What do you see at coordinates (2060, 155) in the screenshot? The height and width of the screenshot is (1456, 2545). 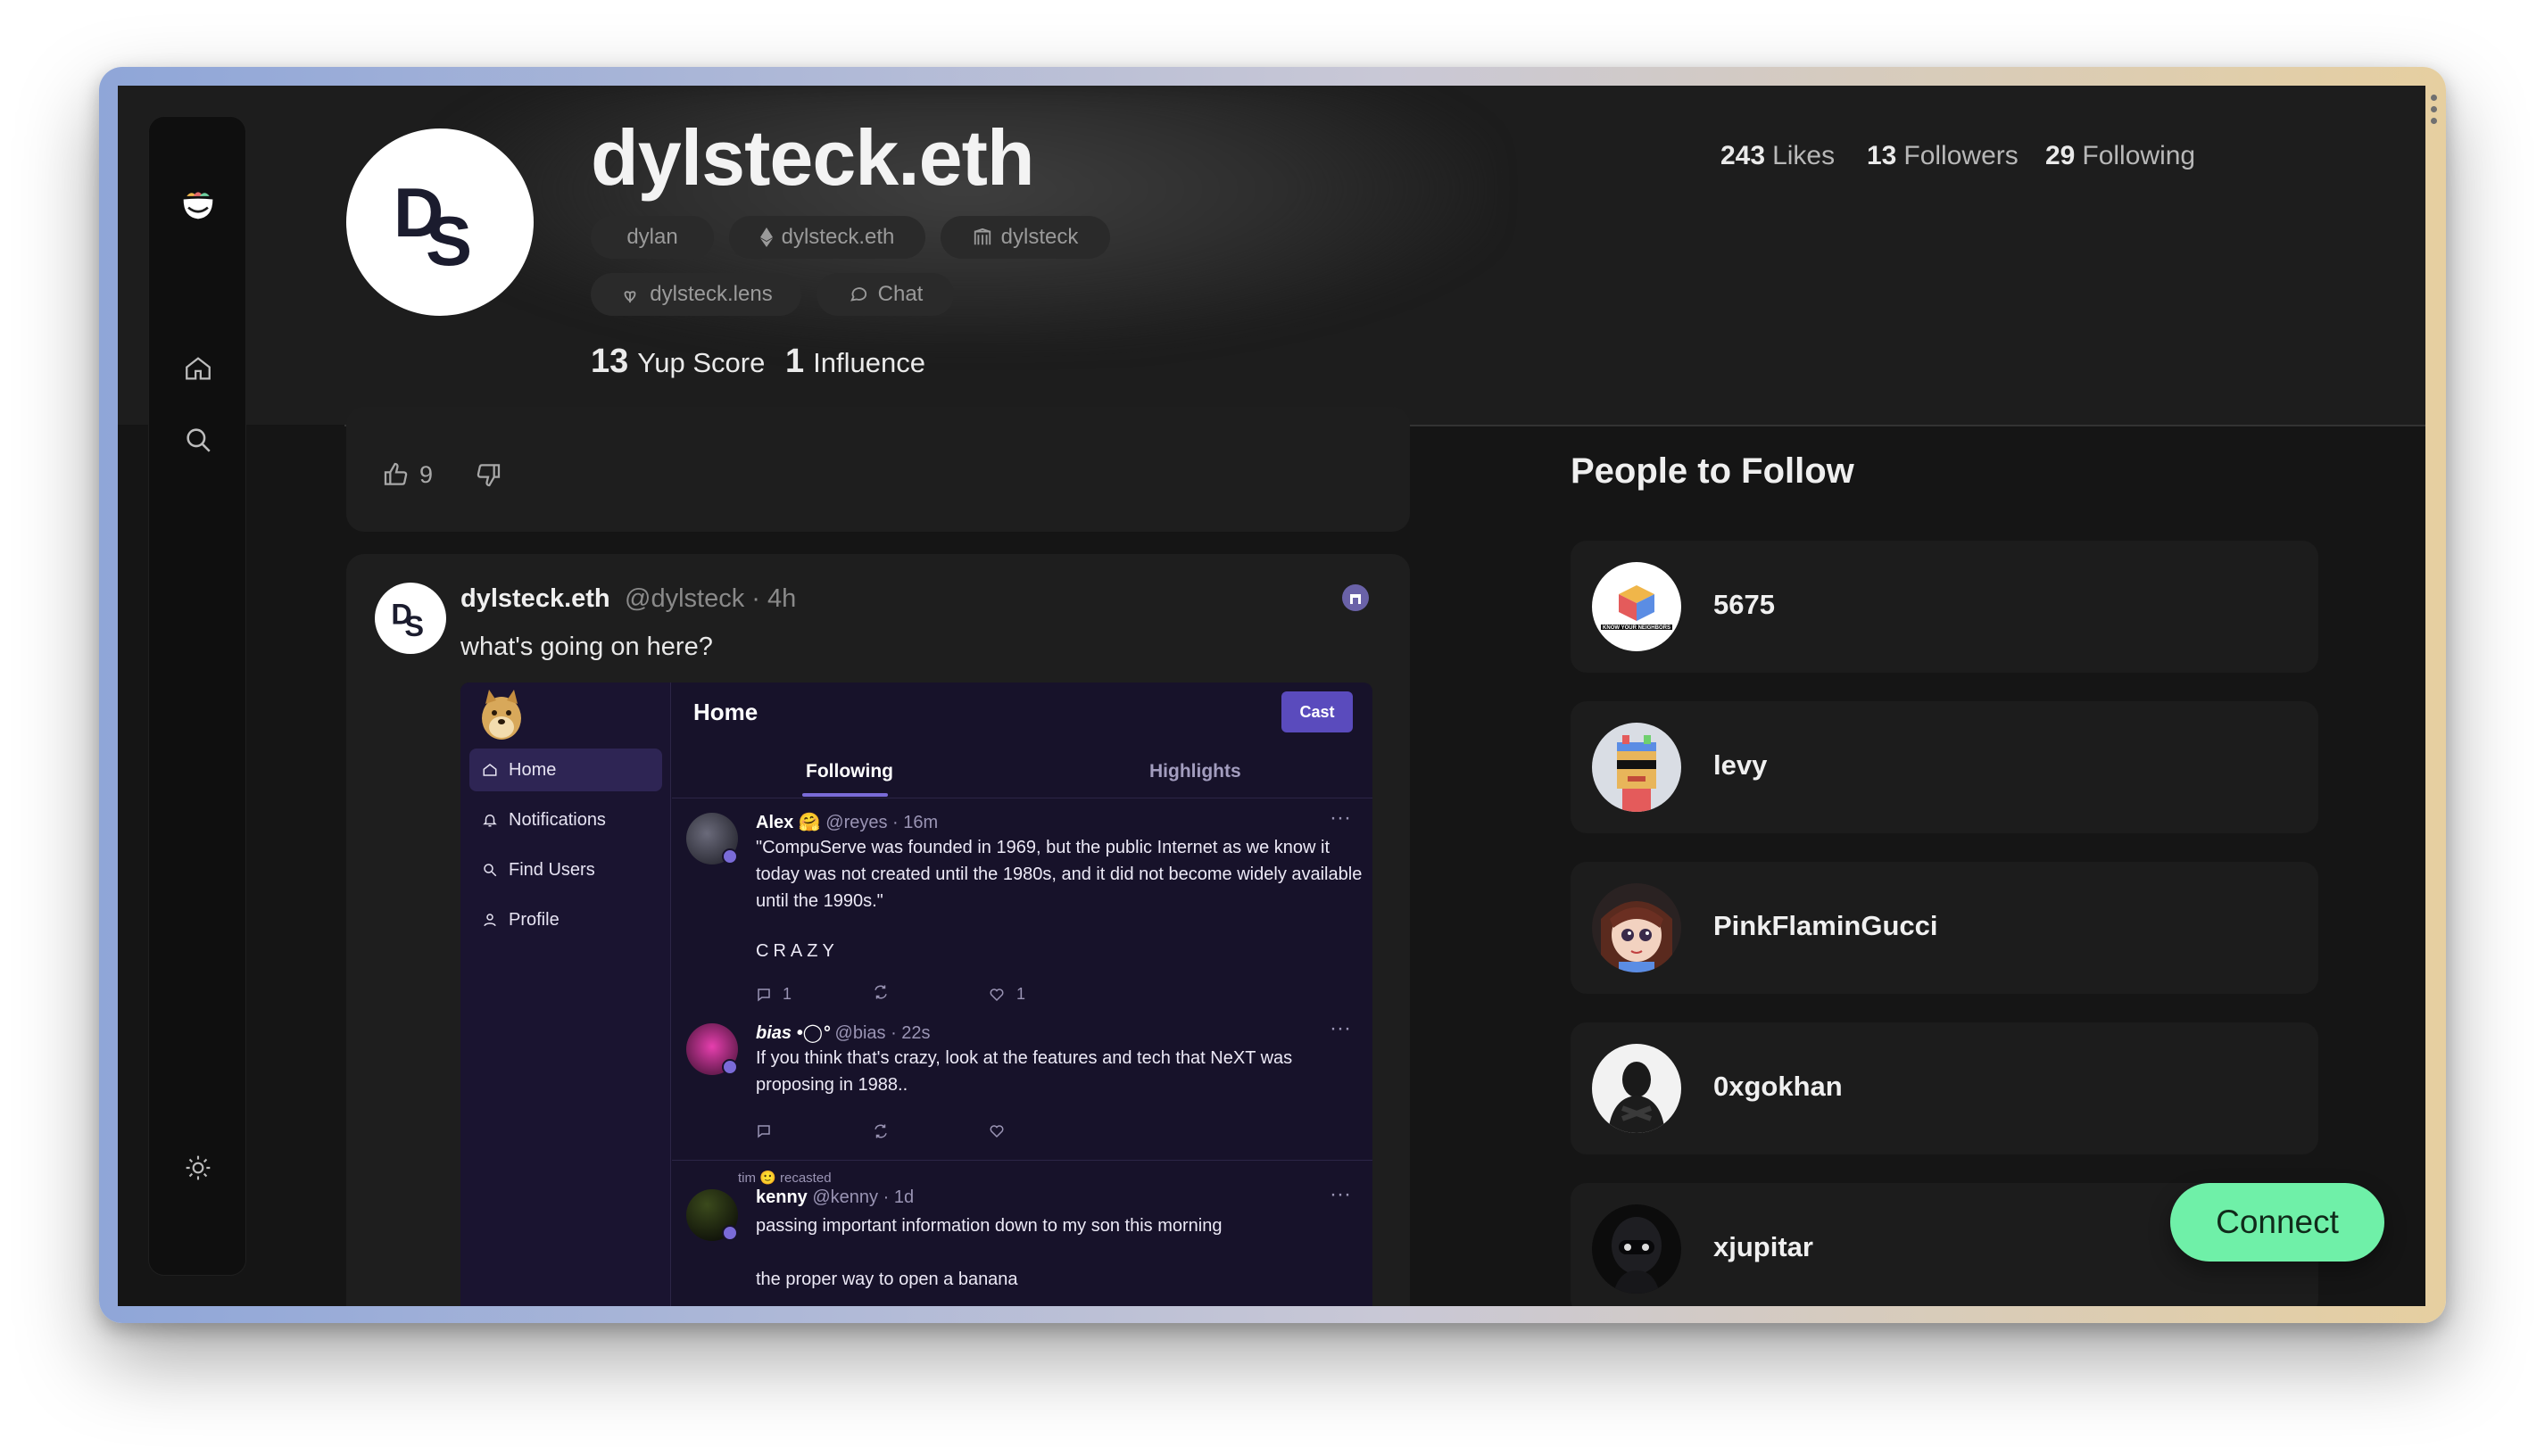 I see `following-value: 29` at bounding box center [2060, 155].